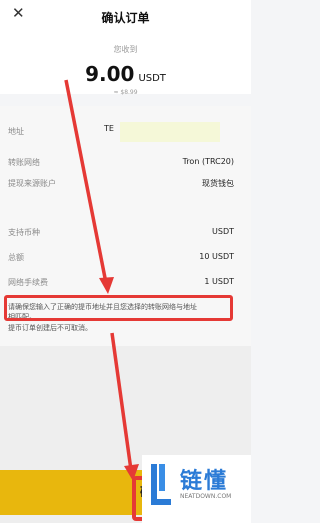 The width and height of the screenshot is (320, 523). What do you see at coordinates (161, 484) in the screenshot?
I see `watermark-logo-icon` at bounding box center [161, 484].